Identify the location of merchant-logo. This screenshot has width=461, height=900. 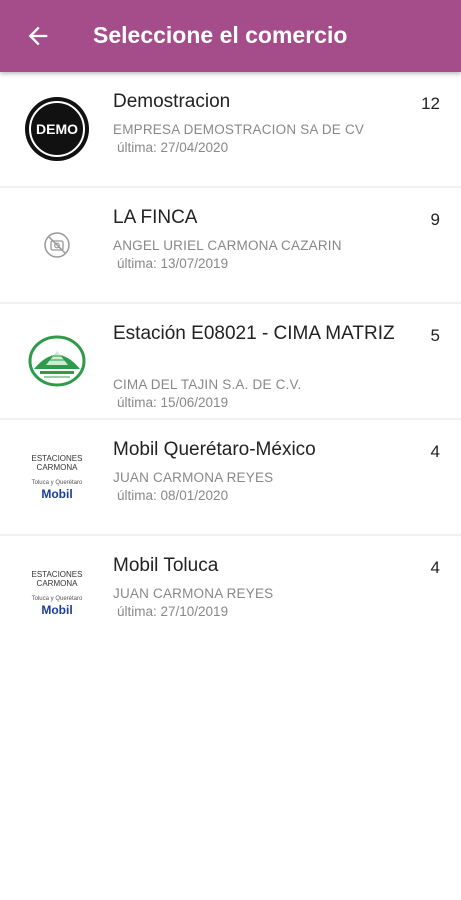
(57, 361).